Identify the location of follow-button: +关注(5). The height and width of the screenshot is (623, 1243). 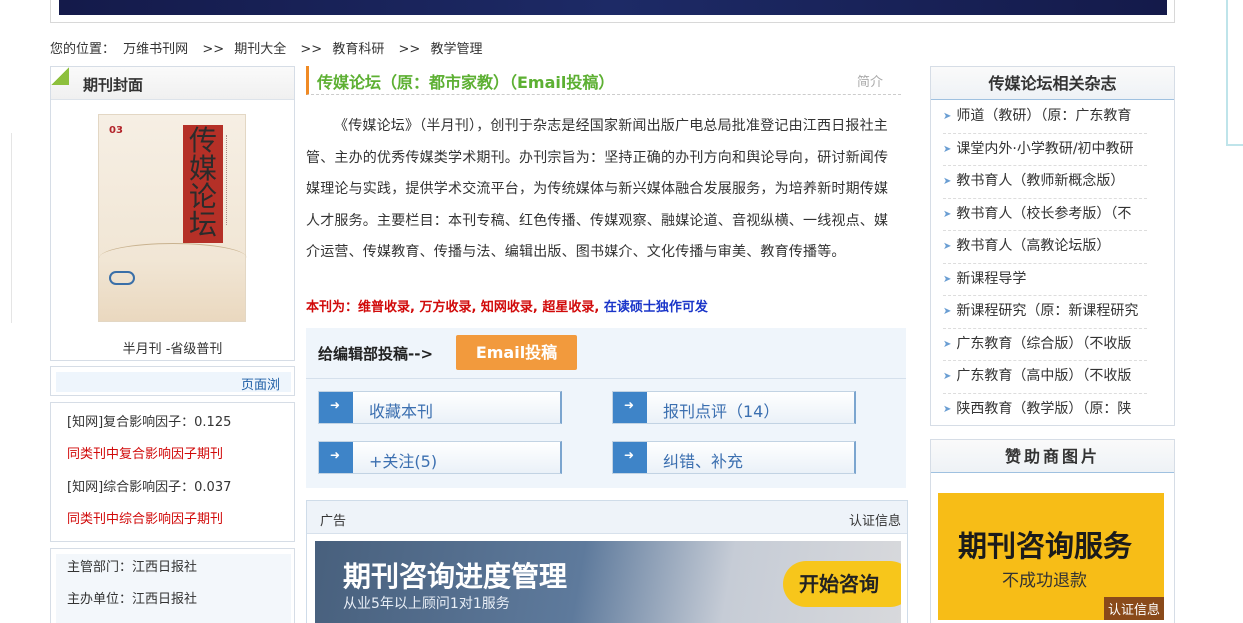
(440, 457).